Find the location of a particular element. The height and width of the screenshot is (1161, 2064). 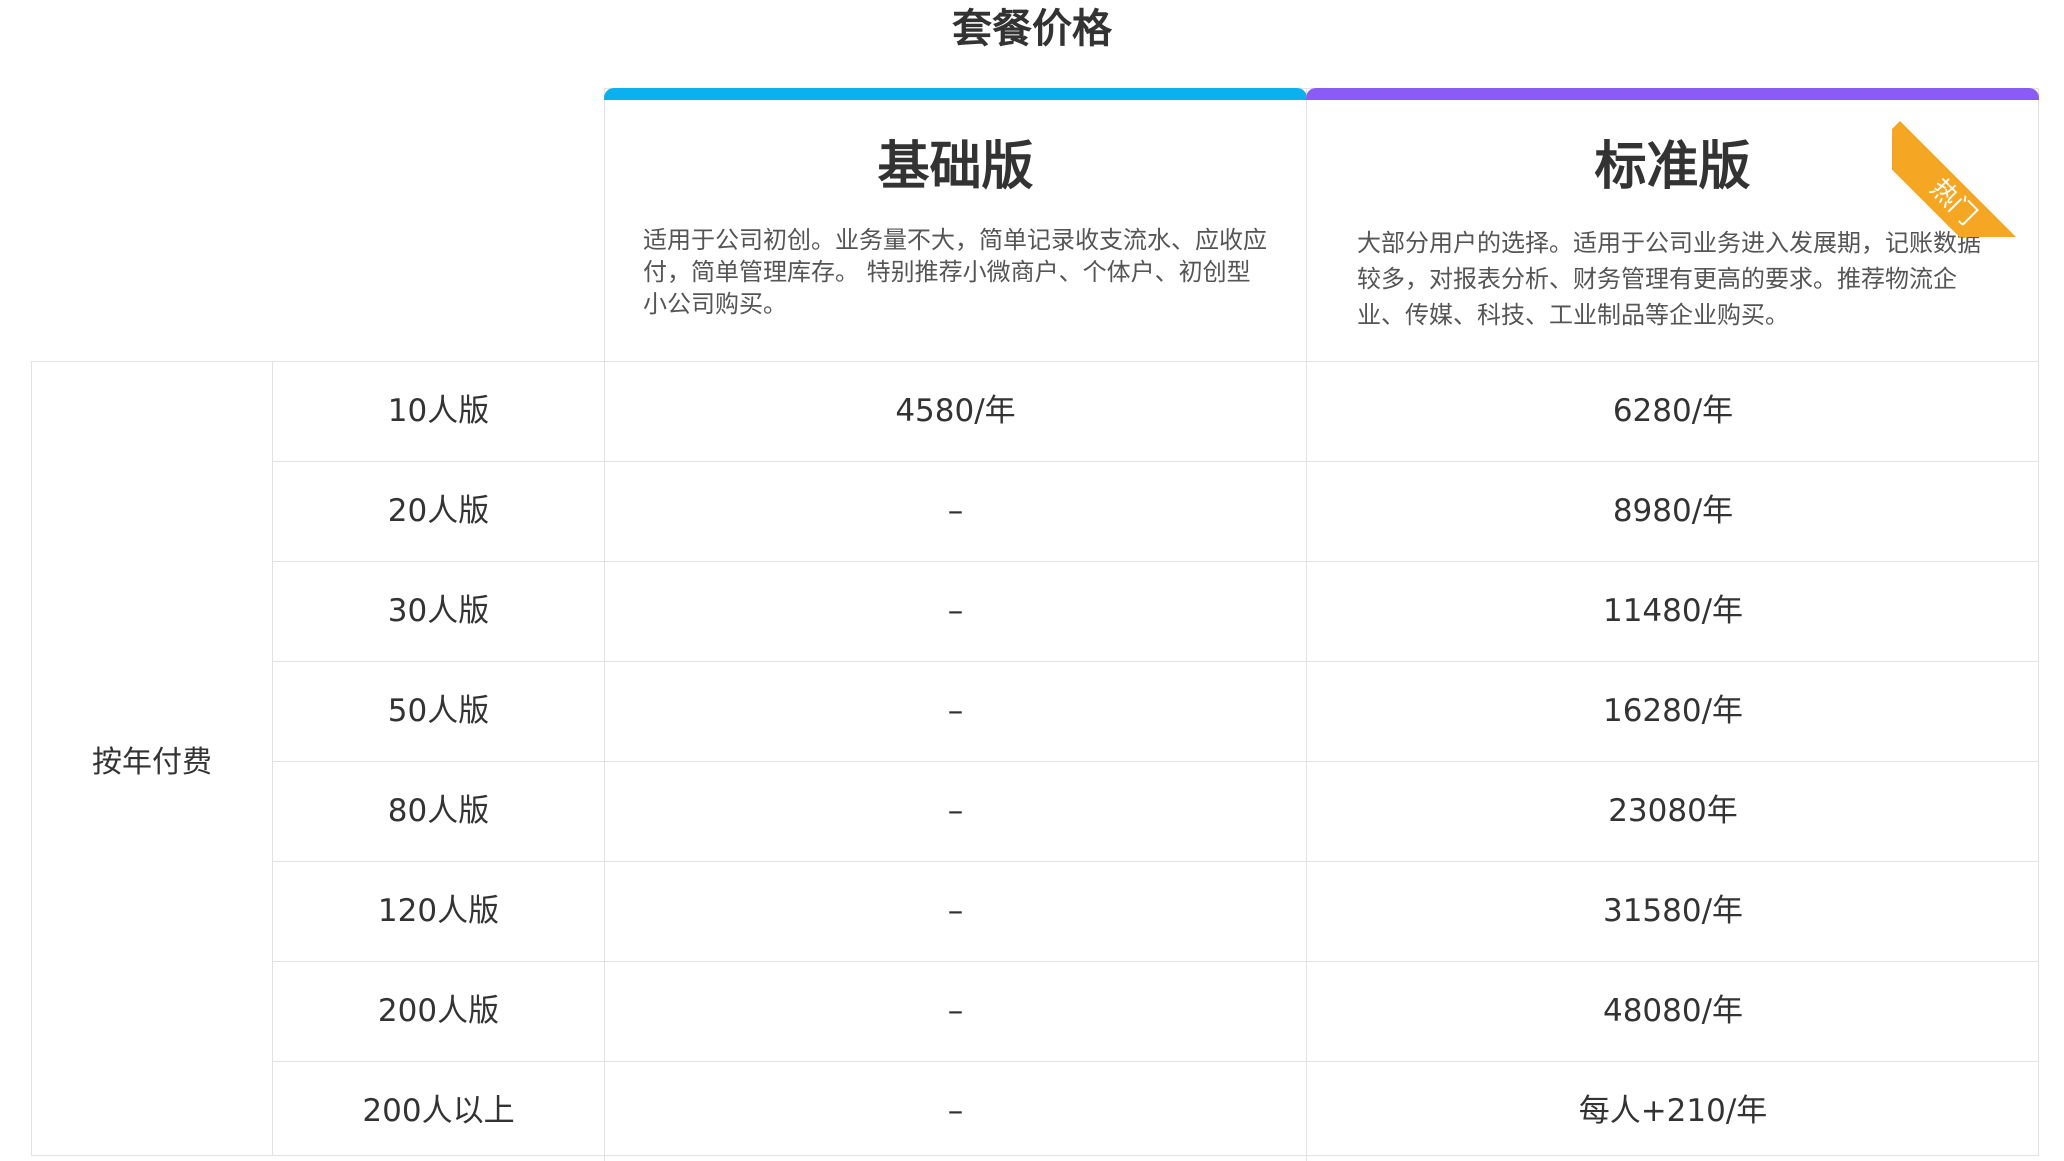

standard-price: 8980/年 is located at coordinates (1673, 511).